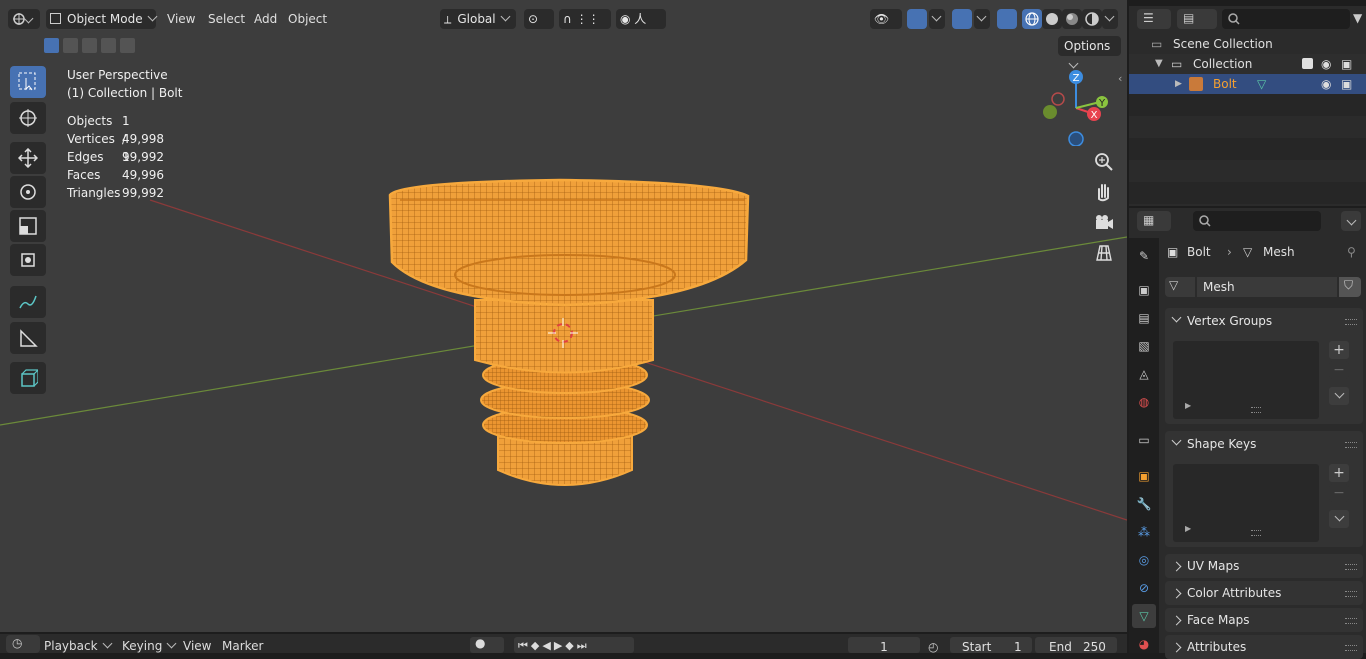 The image size is (1366, 659). What do you see at coordinates (1144, 402) in the screenshot?
I see `world-tab-icon: ◍` at bounding box center [1144, 402].